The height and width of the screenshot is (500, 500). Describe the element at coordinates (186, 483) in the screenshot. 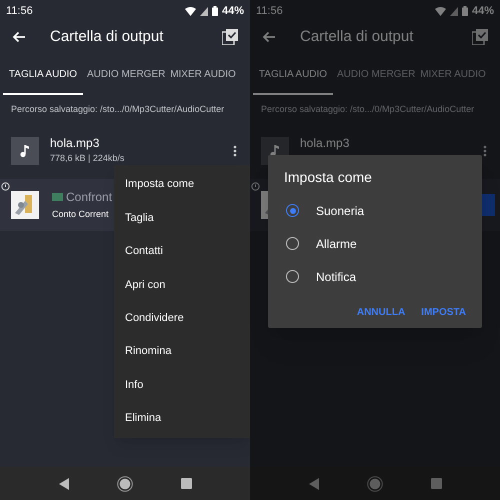

I see `recents-nav-icon` at that location.